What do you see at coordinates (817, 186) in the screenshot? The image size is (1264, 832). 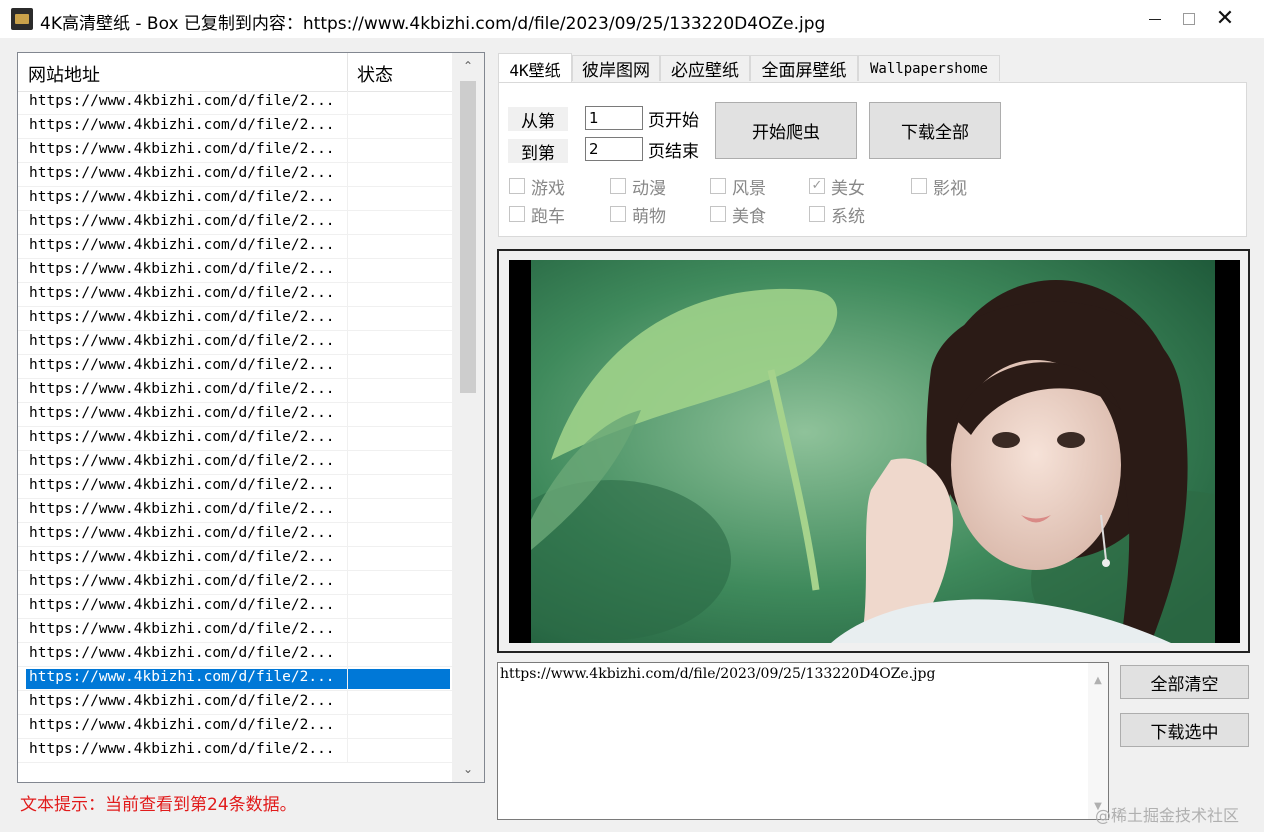 I see `checkmark-icon: ✓` at bounding box center [817, 186].